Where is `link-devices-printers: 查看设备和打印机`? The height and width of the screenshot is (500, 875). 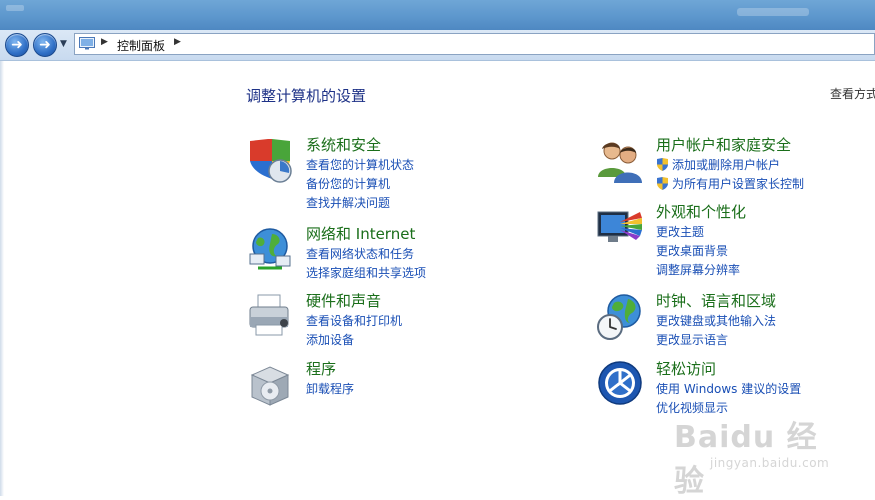
link-devices-printers: 查看设备和打印机 is located at coordinates (354, 321).